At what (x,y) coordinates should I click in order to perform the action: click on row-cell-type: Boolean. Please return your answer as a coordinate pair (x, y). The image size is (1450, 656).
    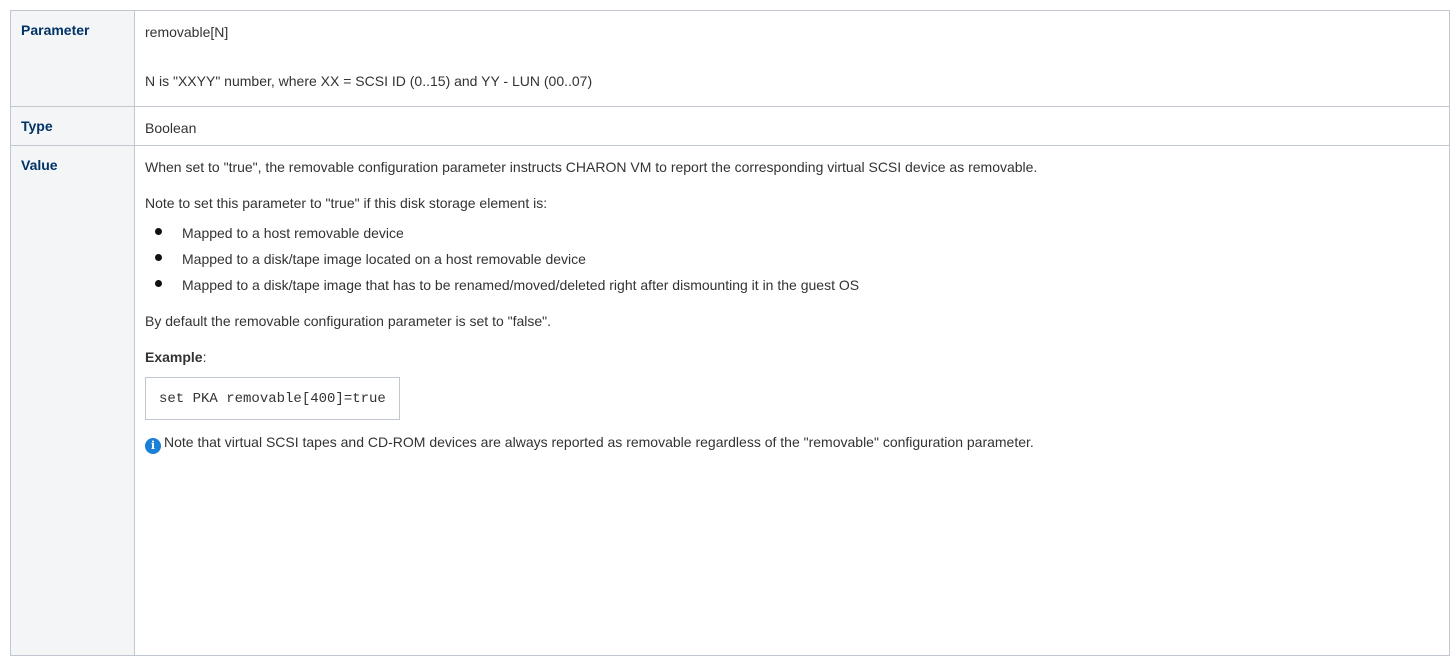
    Looking at the image, I should click on (792, 126).